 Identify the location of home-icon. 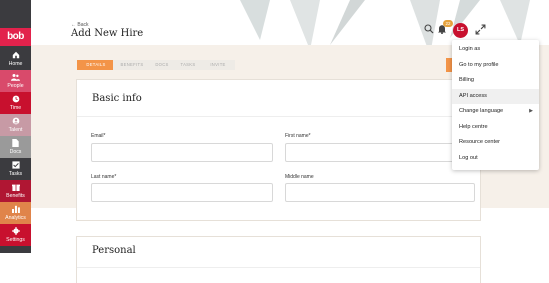
(15, 56).